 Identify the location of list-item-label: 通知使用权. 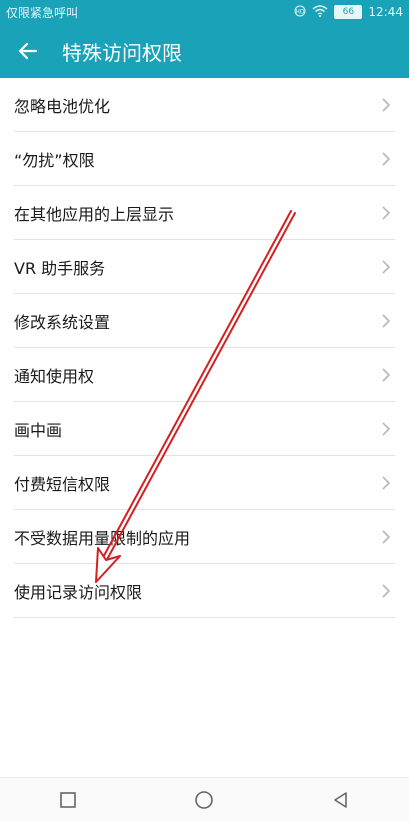
(54, 376).